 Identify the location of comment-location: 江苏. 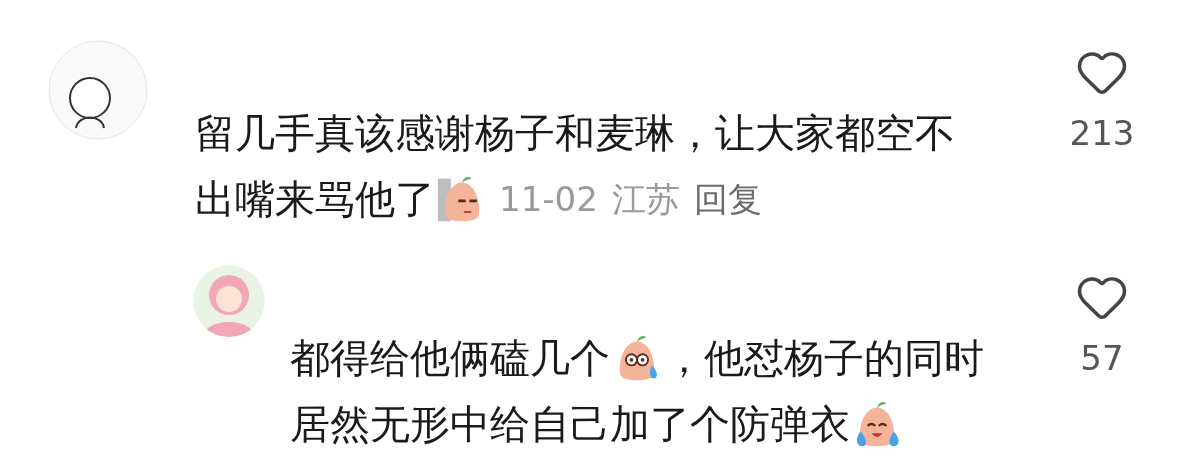
(645, 199).